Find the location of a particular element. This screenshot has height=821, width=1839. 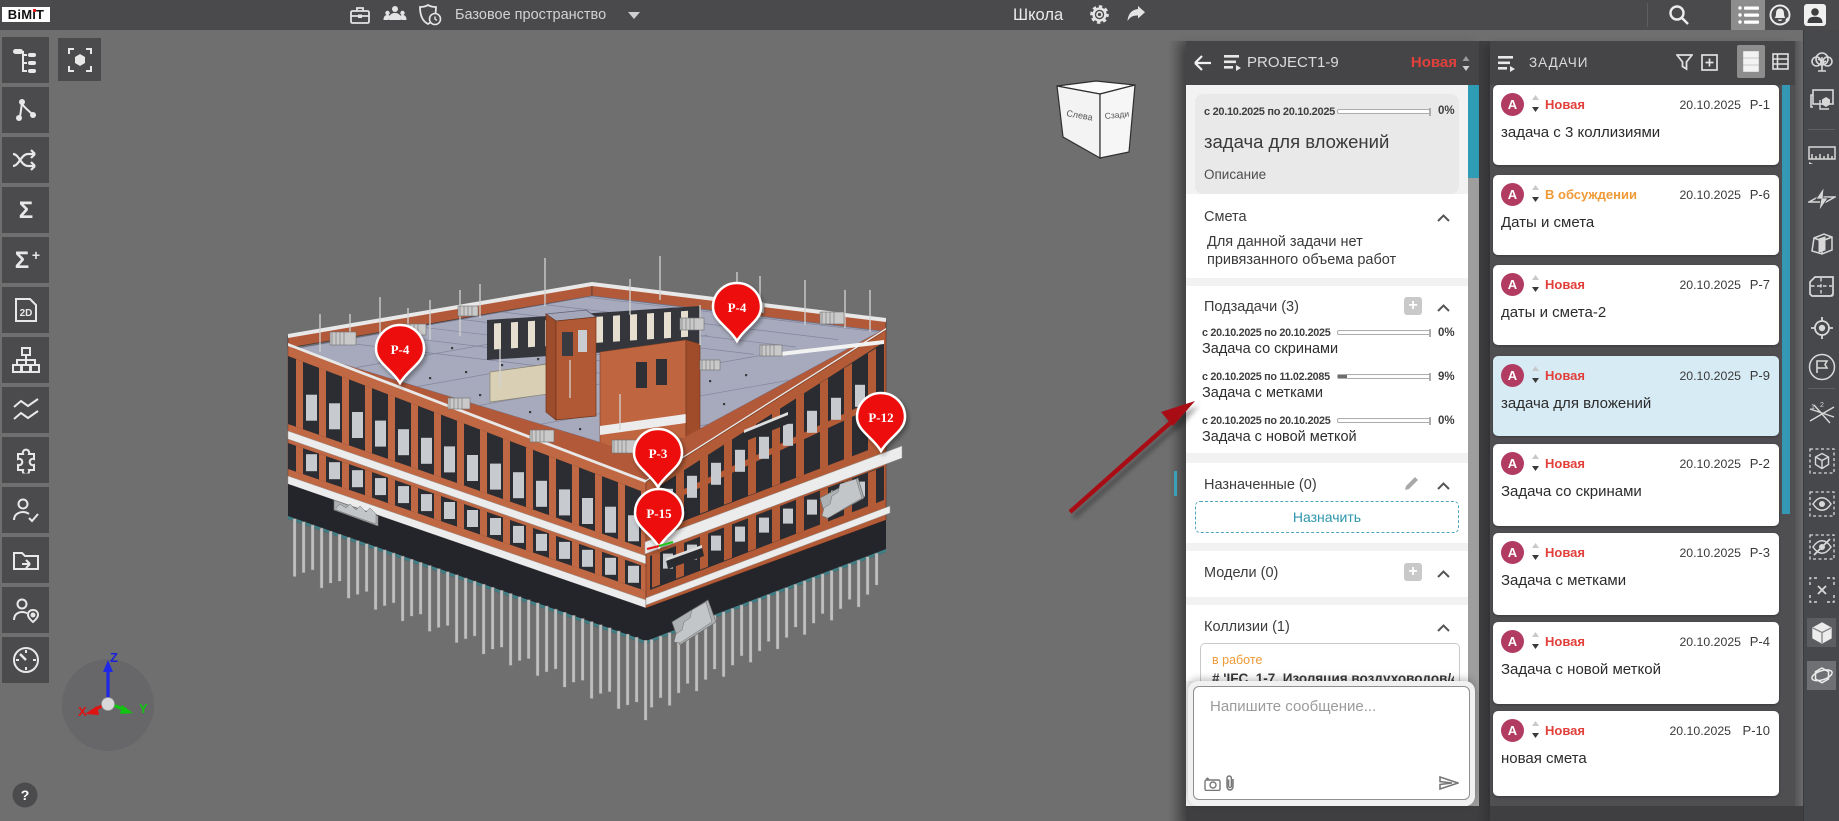

svg-text: 2 is located at coordinates (1822, 405).